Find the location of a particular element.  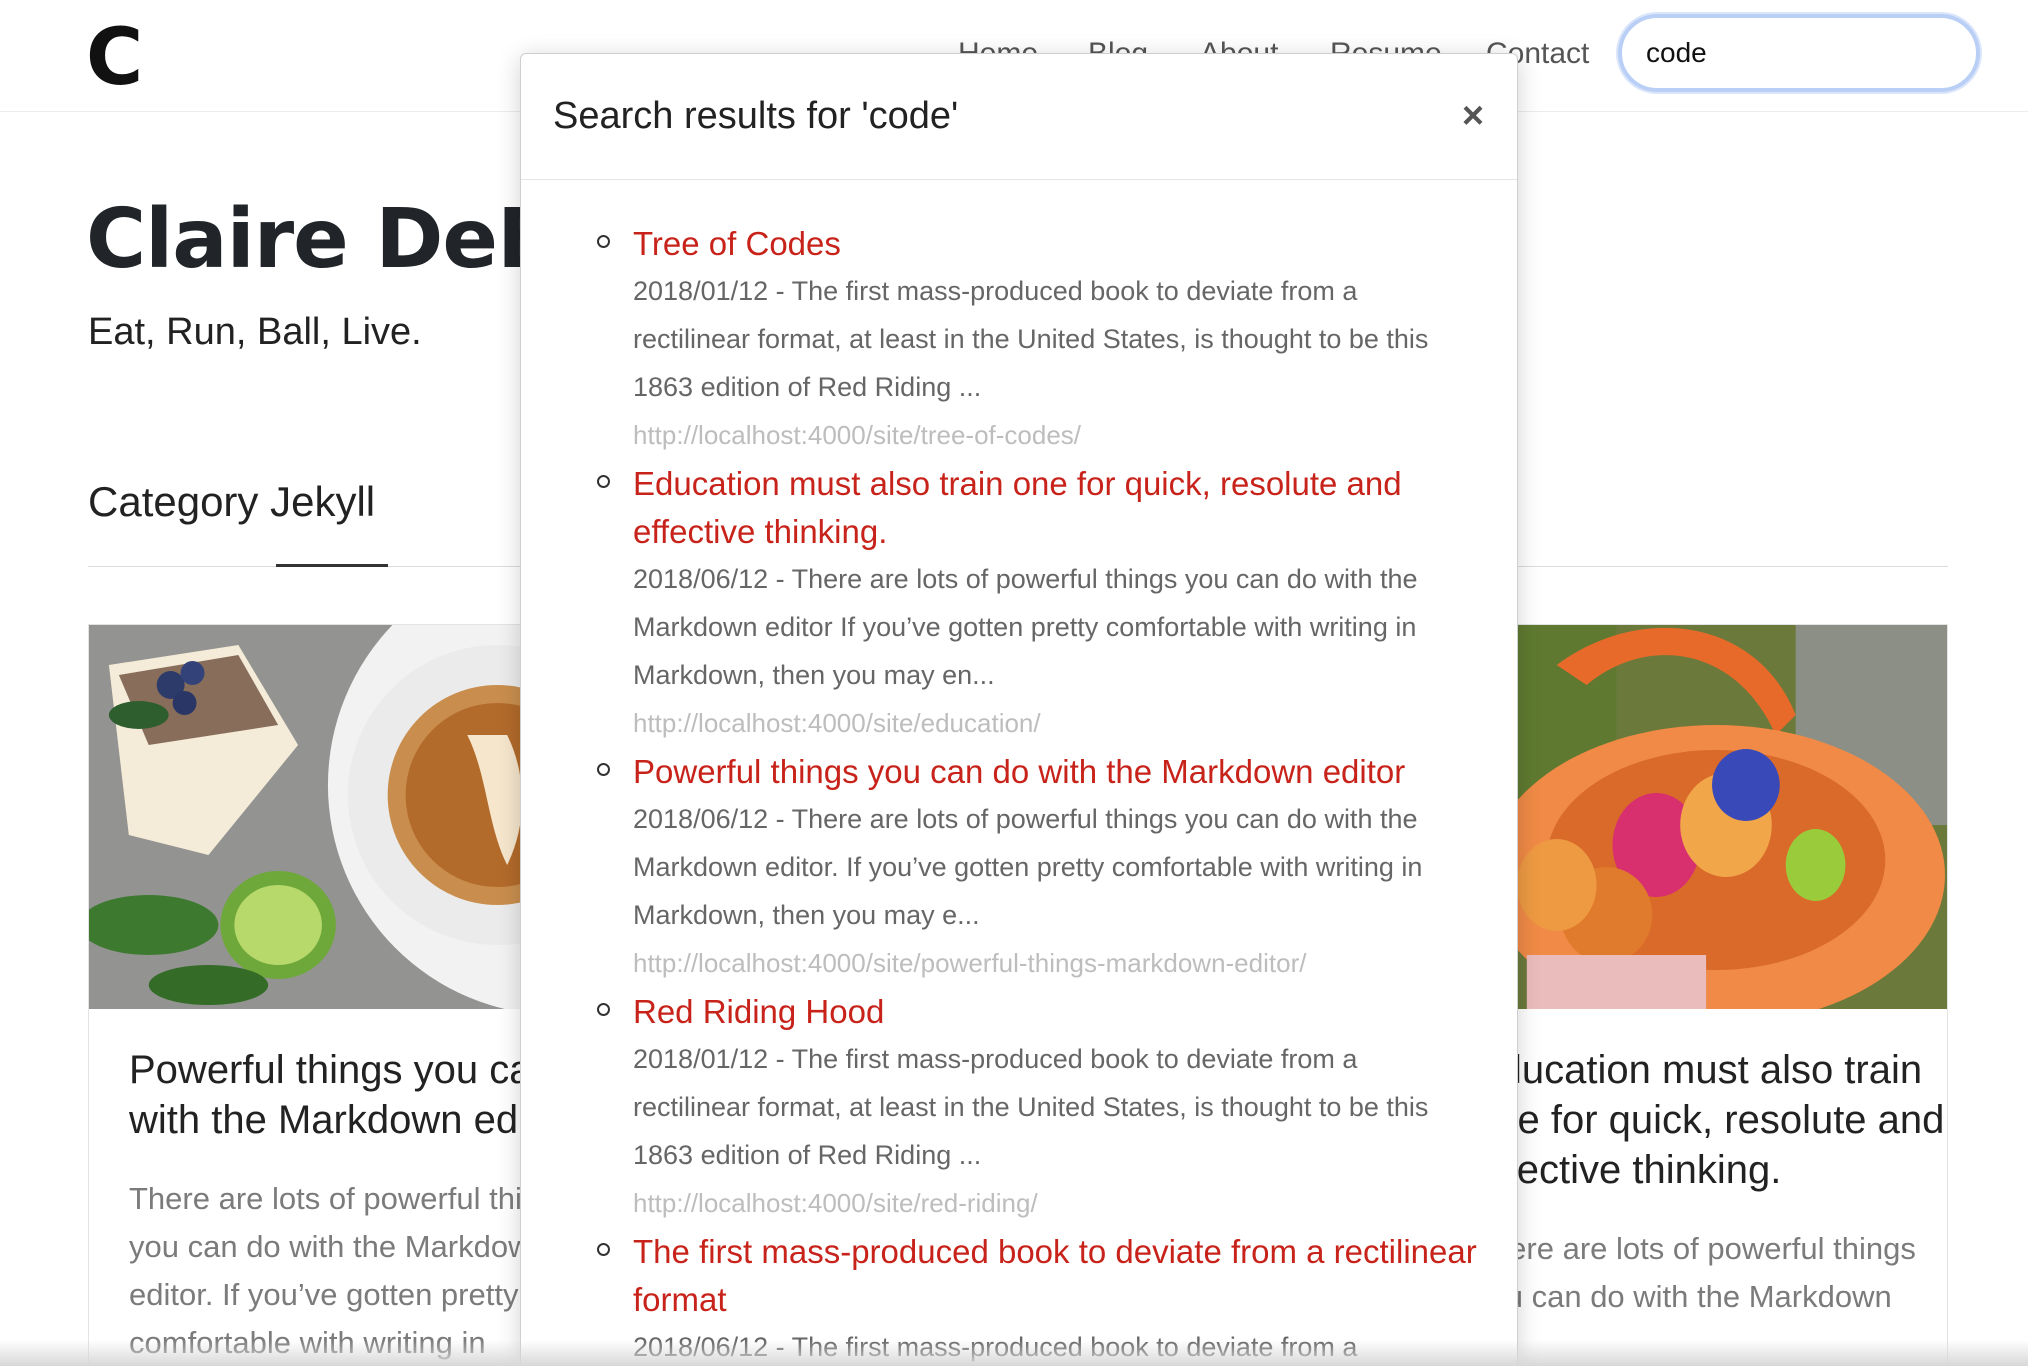

close-icon: × is located at coordinates (1473, 116).